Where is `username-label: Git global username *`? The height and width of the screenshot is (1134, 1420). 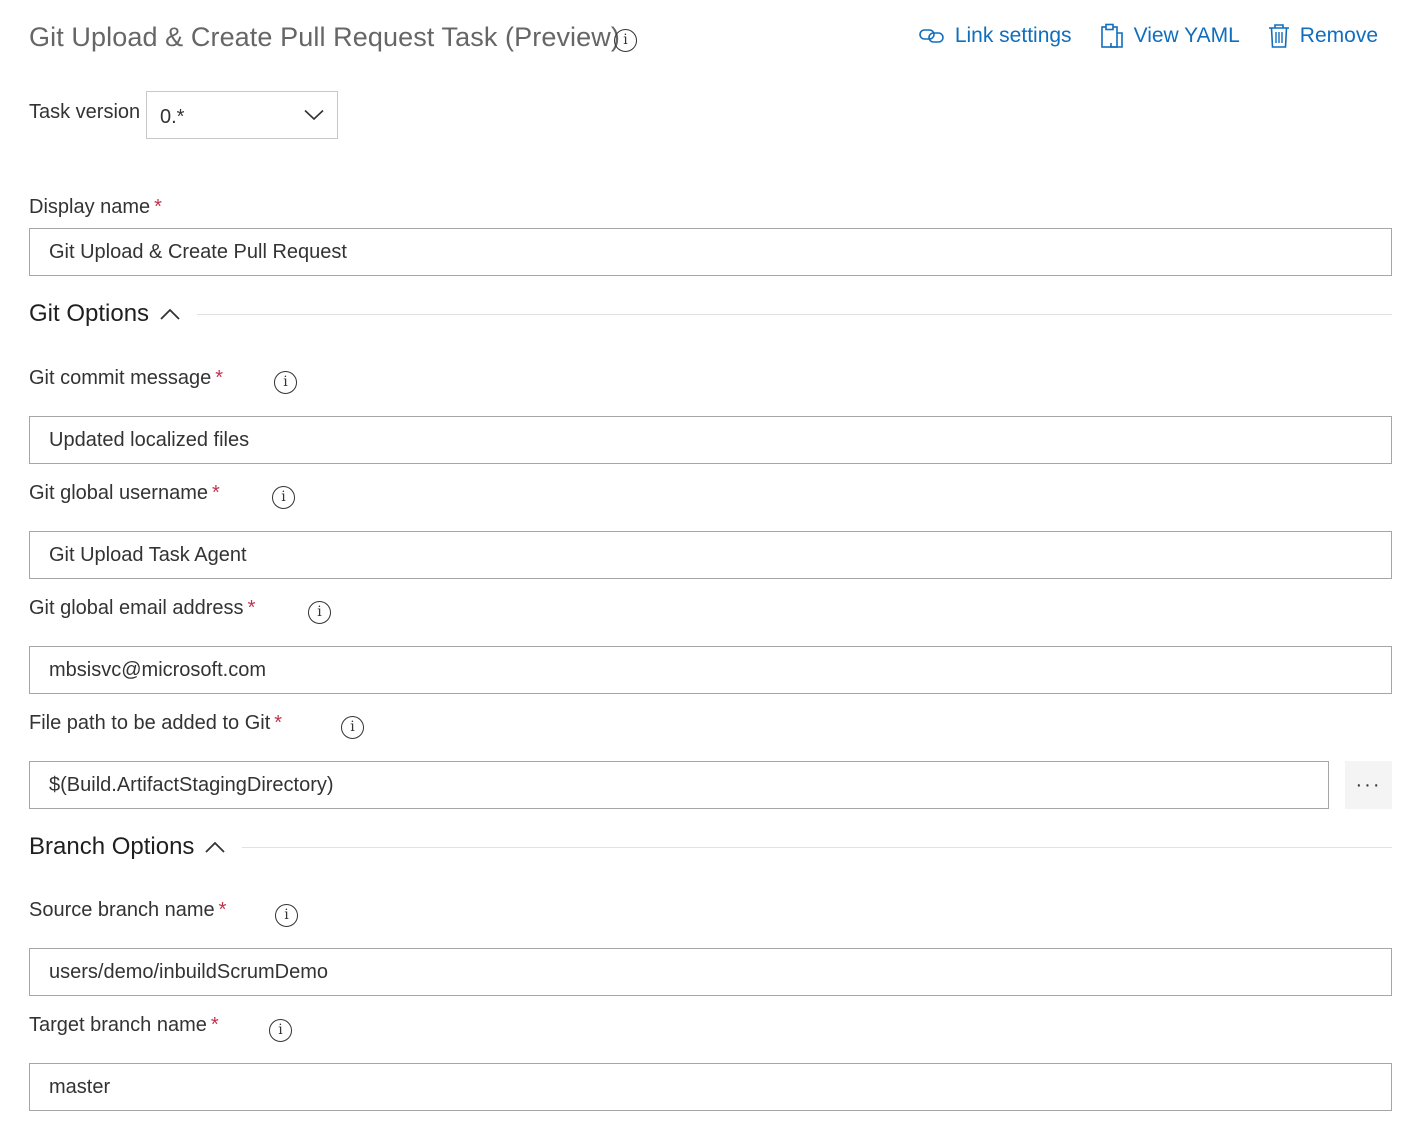
username-label: Git global username * is located at coordinates (124, 493).